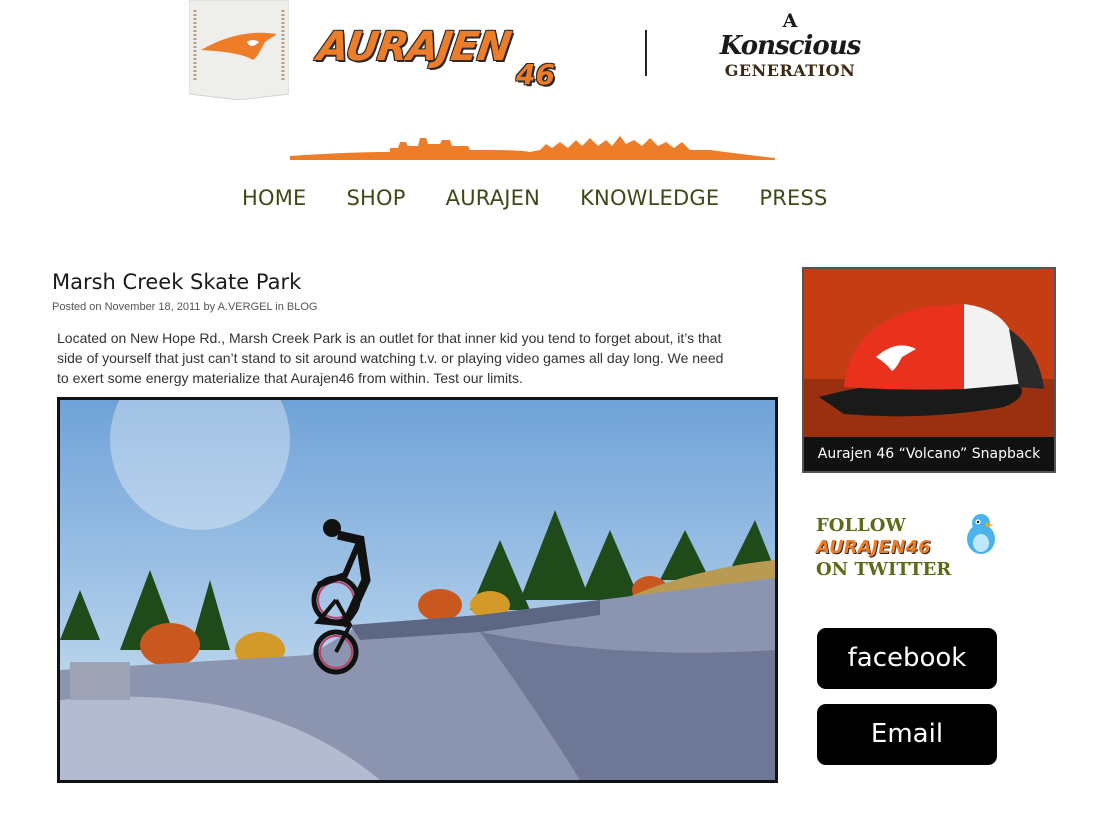  What do you see at coordinates (153, 307) in the screenshot?
I see `post-date-link: November 18, 2011` at bounding box center [153, 307].